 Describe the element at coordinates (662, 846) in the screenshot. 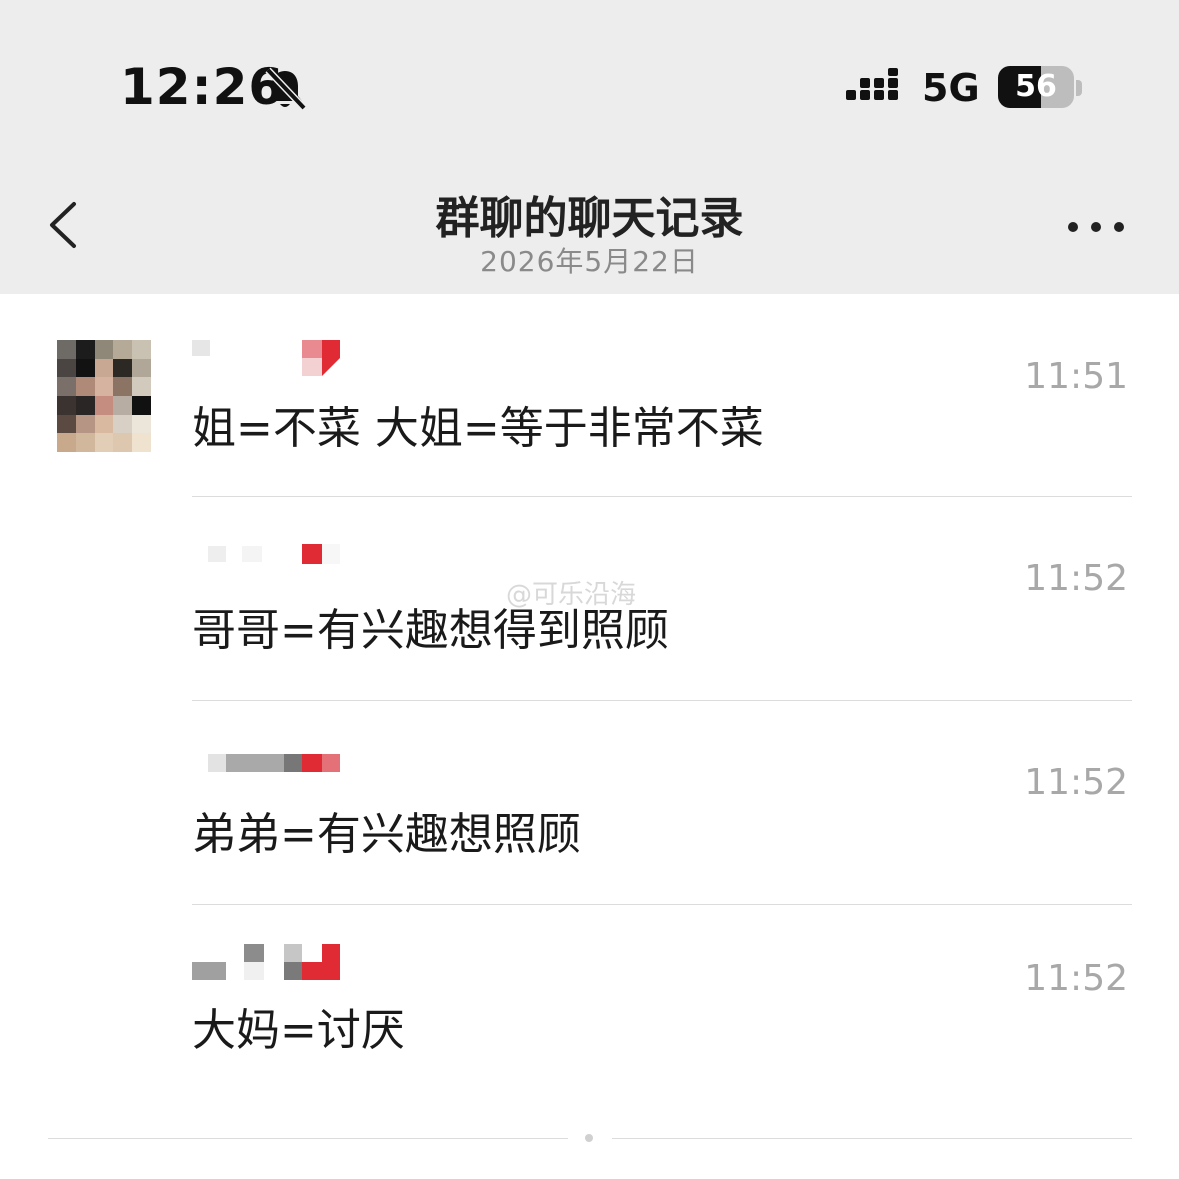

I see `message-item: 11:52 弟弟=有兴趣想照顾` at that location.